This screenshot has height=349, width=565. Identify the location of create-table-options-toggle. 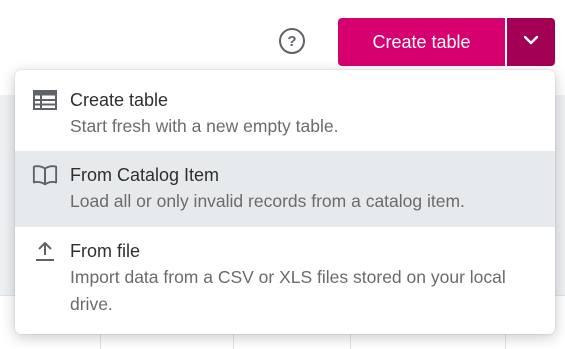
(531, 42).